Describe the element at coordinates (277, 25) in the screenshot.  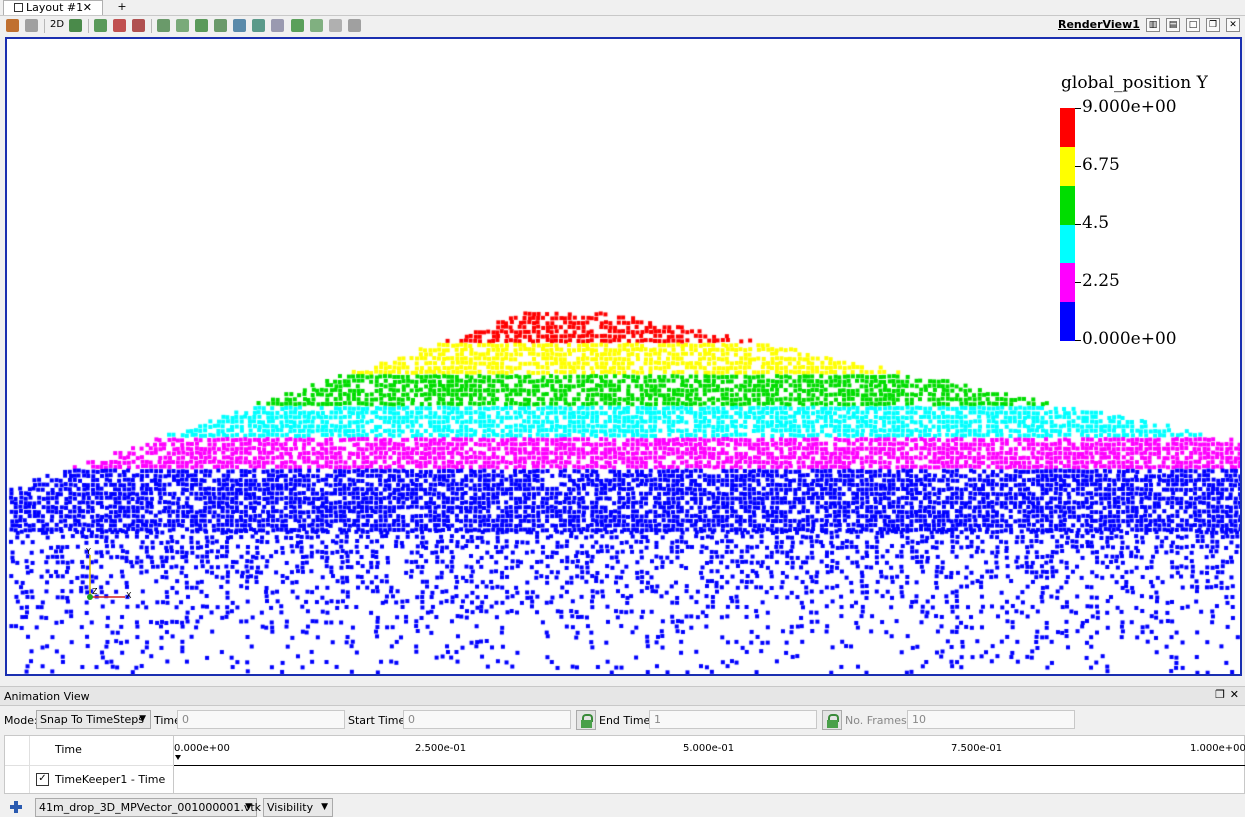
I see `hover-points-icon` at that location.